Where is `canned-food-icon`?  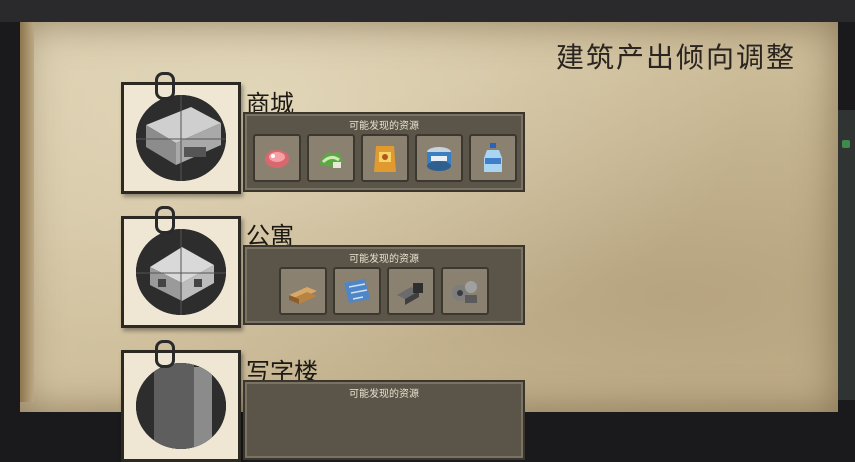
canned-food-icon is located at coordinates (439, 159).